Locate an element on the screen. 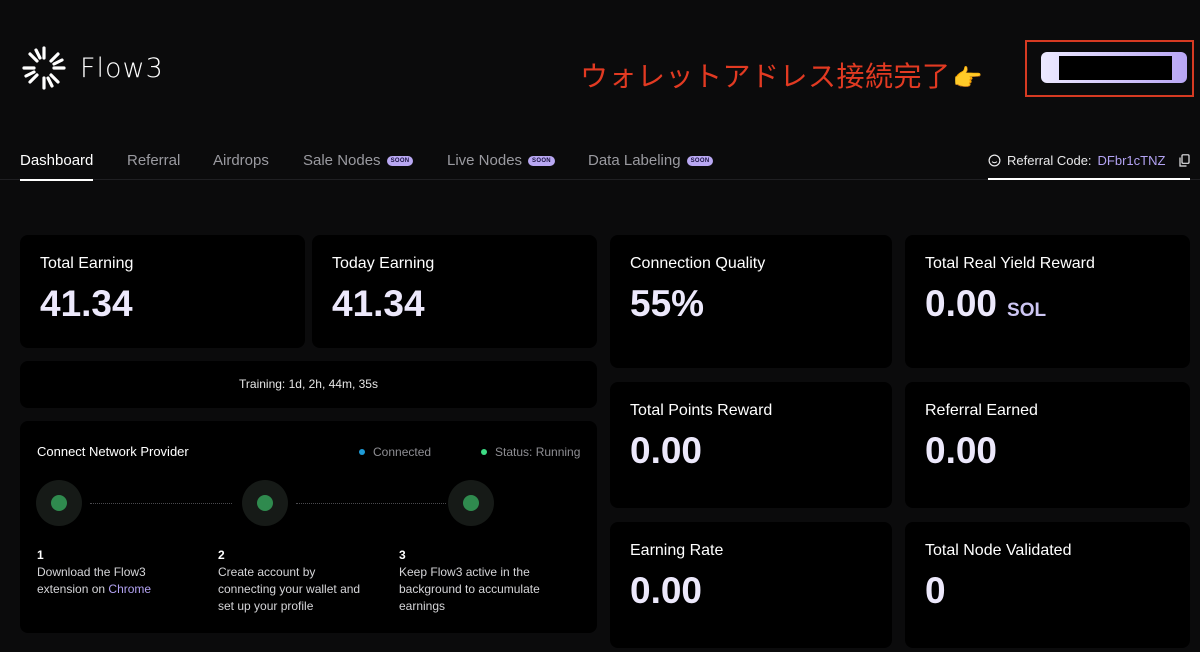  step-number: 3 is located at coordinates (402, 555).